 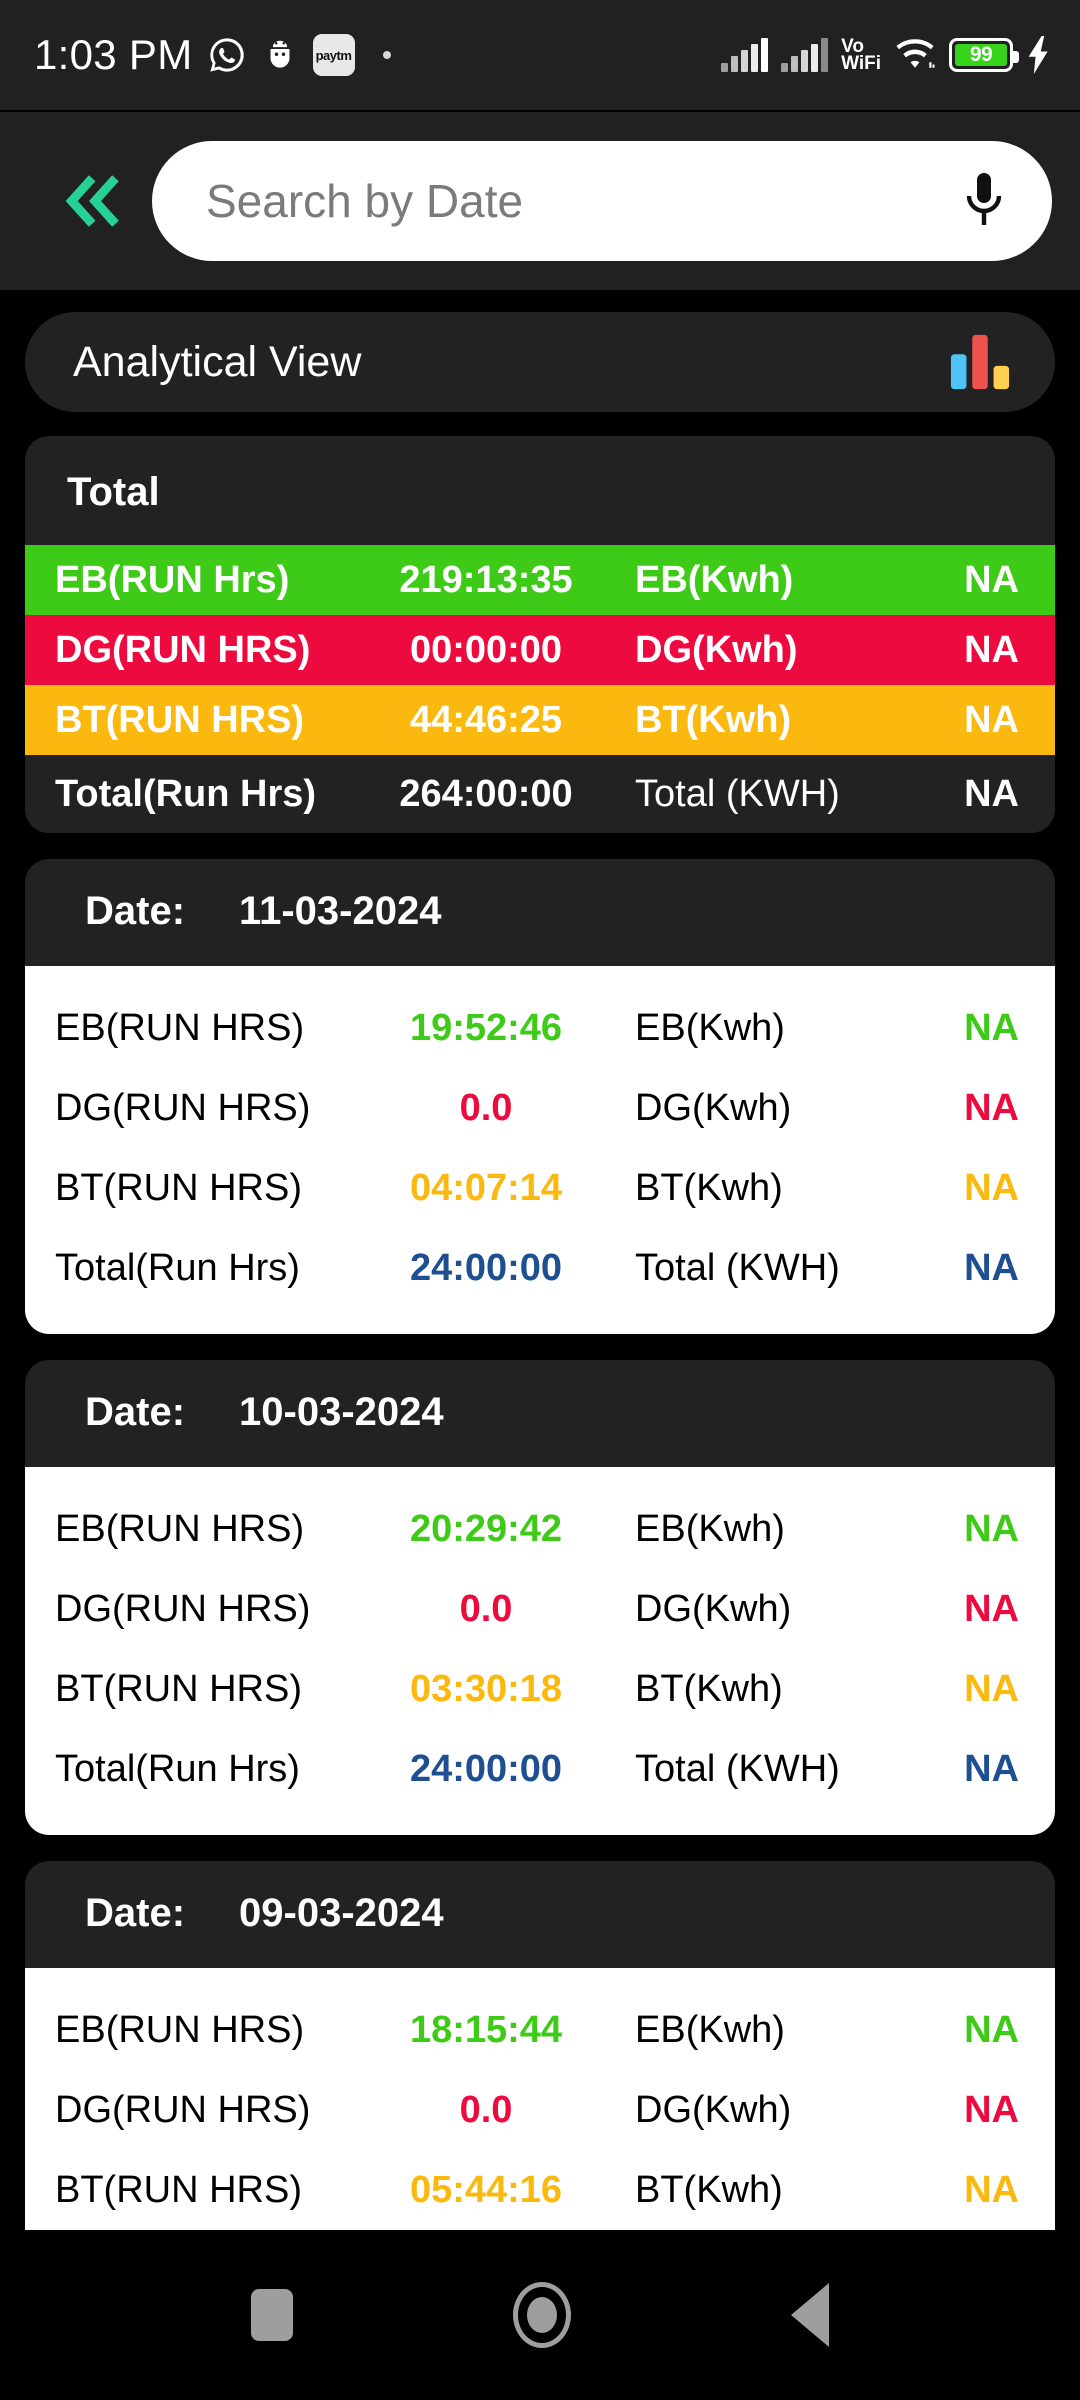 I want to click on total-row-unit-label: BT(Kwh), so click(x=713, y=719).